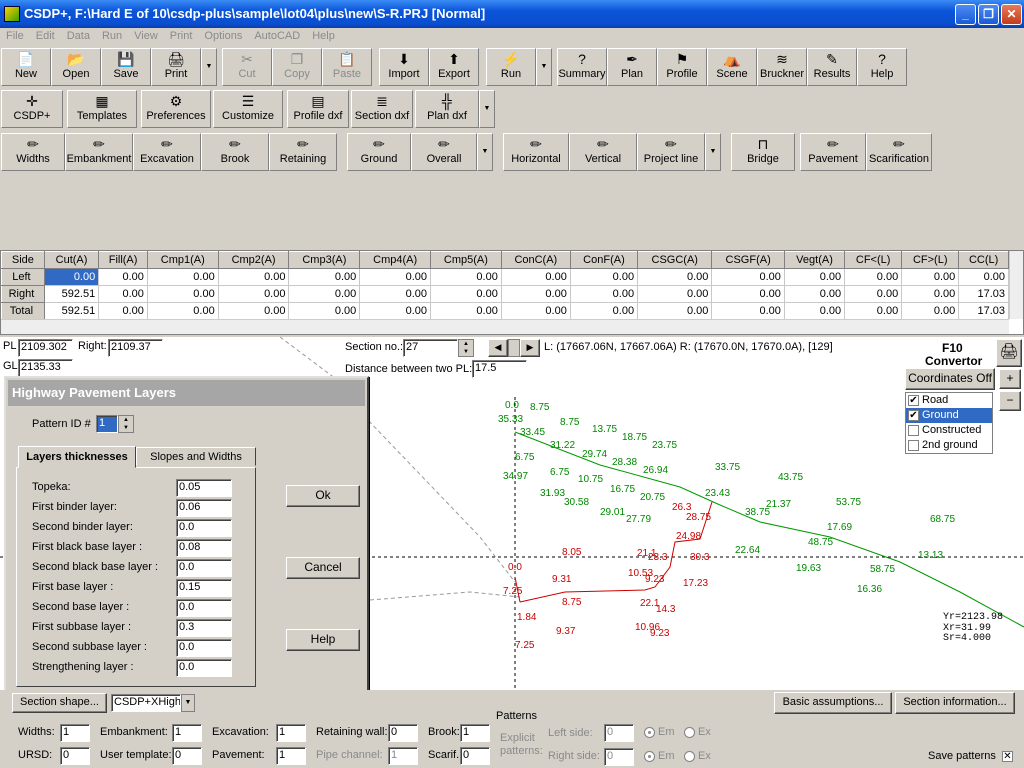  Describe the element at coordinates (814, 260) in the screenshot. I see `grid-column-header: Vegt(A)` at that location.